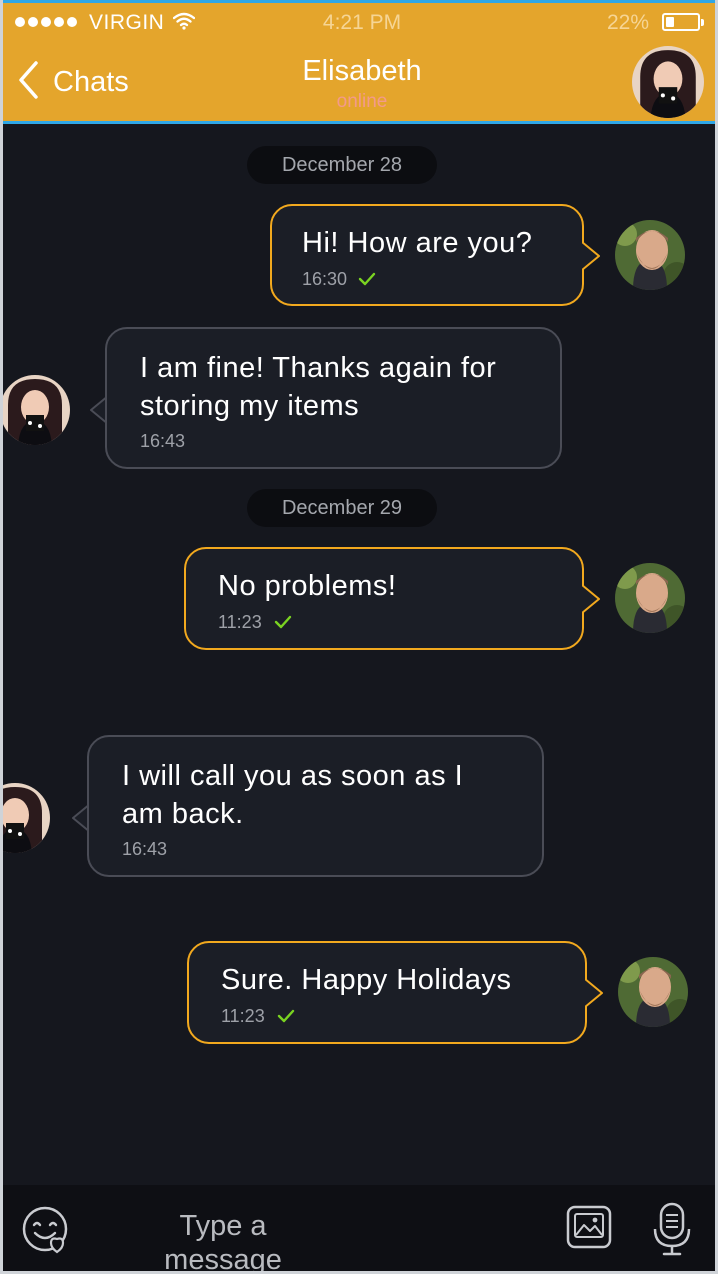  I want to click on voice-message-button, so click(672, 1229).